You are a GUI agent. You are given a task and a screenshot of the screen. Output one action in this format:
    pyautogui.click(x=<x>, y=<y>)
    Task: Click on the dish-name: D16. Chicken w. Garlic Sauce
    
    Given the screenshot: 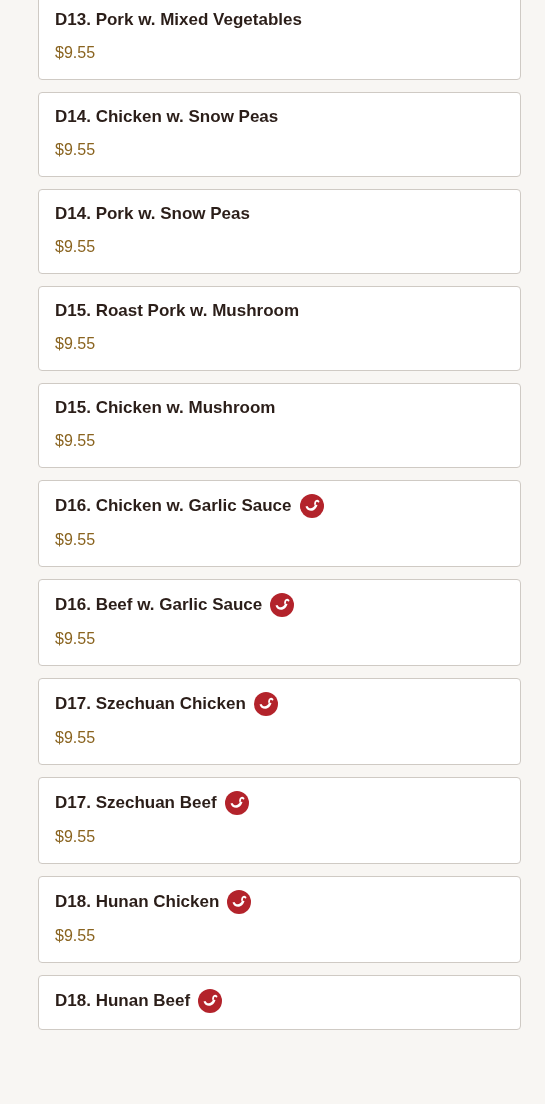 What is the action you would take?
    pyautogui.click(x=173, y=506)
    